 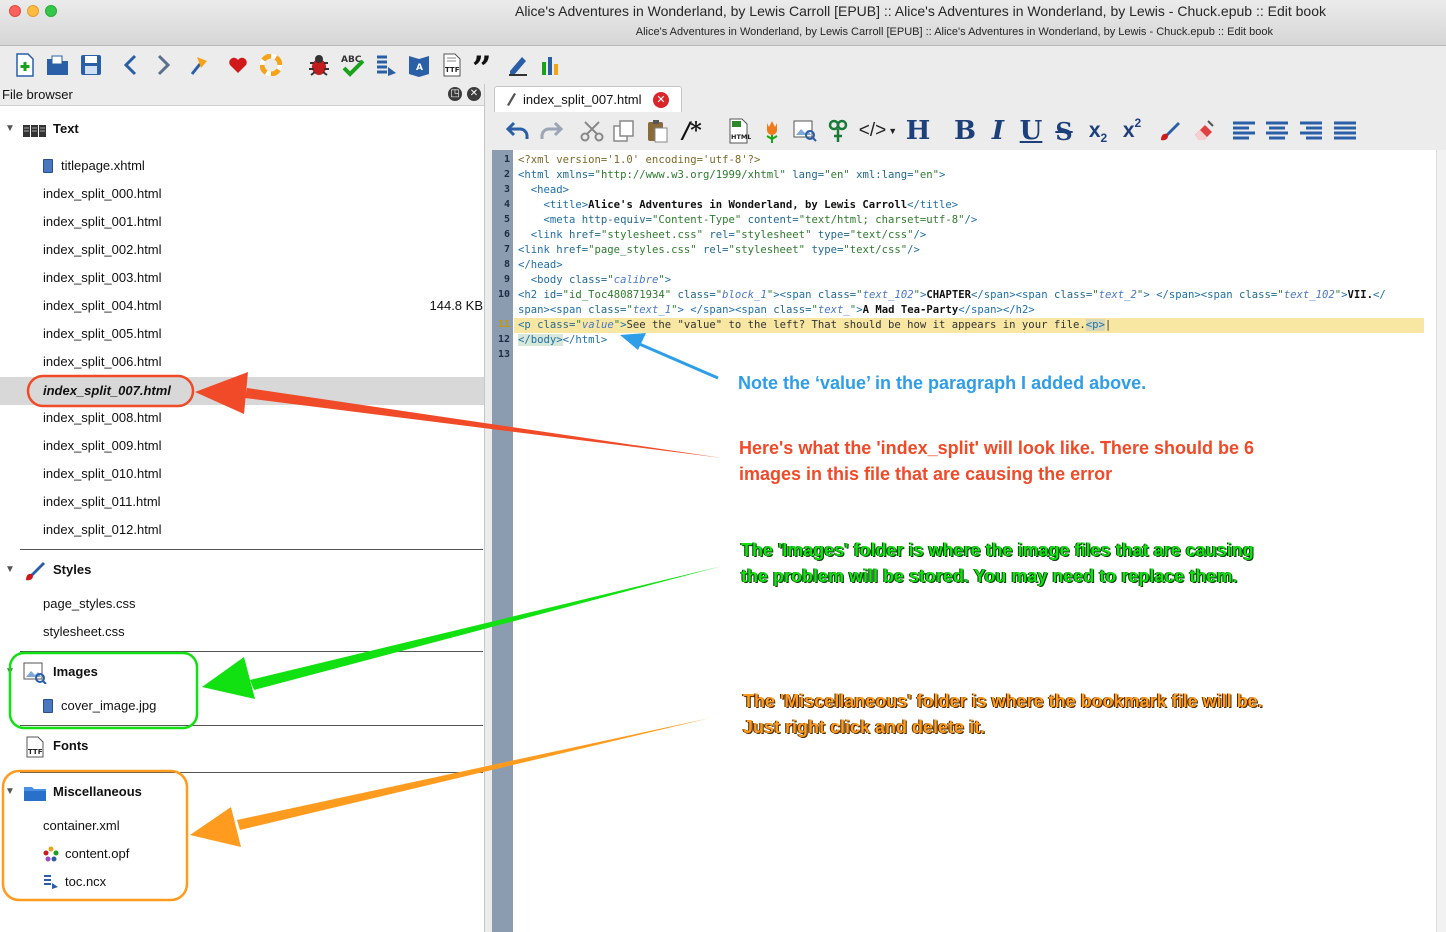 What do you see at coordinates (551, 131) in the screenshot?
I see `redo-icon` at bounding box center [551, 131].